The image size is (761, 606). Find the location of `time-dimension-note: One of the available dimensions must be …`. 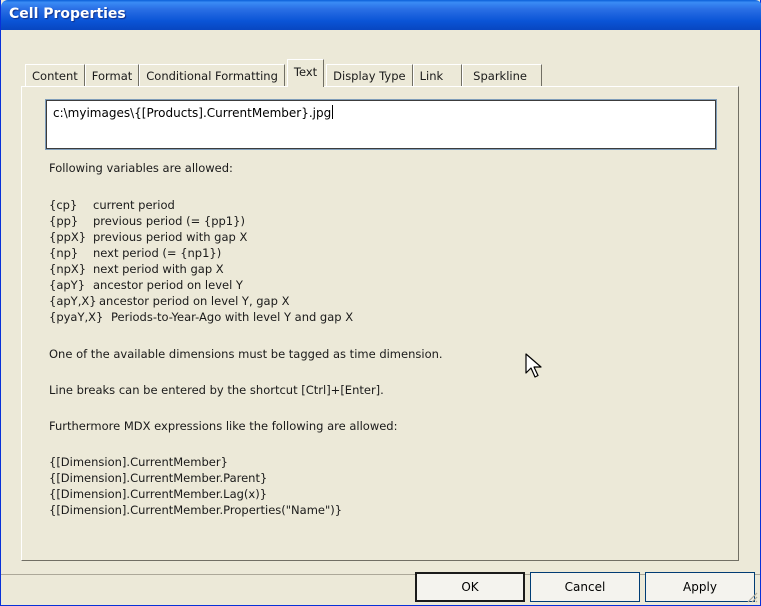

time-dimension-note: One of the available dimensions must be … is located at coordinates (246, 354).